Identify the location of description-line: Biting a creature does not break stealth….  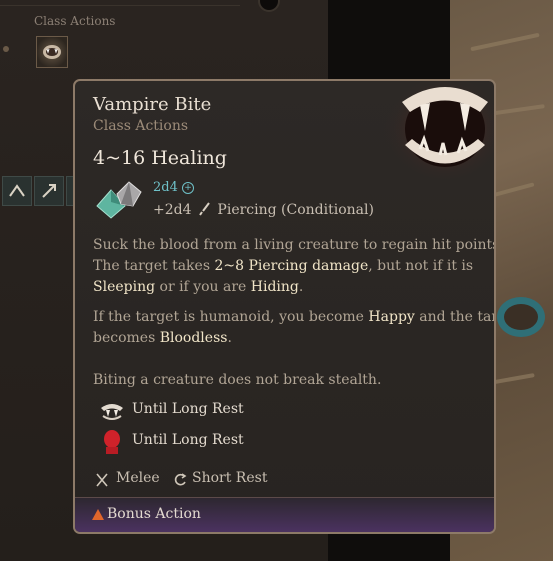
(237, 380).